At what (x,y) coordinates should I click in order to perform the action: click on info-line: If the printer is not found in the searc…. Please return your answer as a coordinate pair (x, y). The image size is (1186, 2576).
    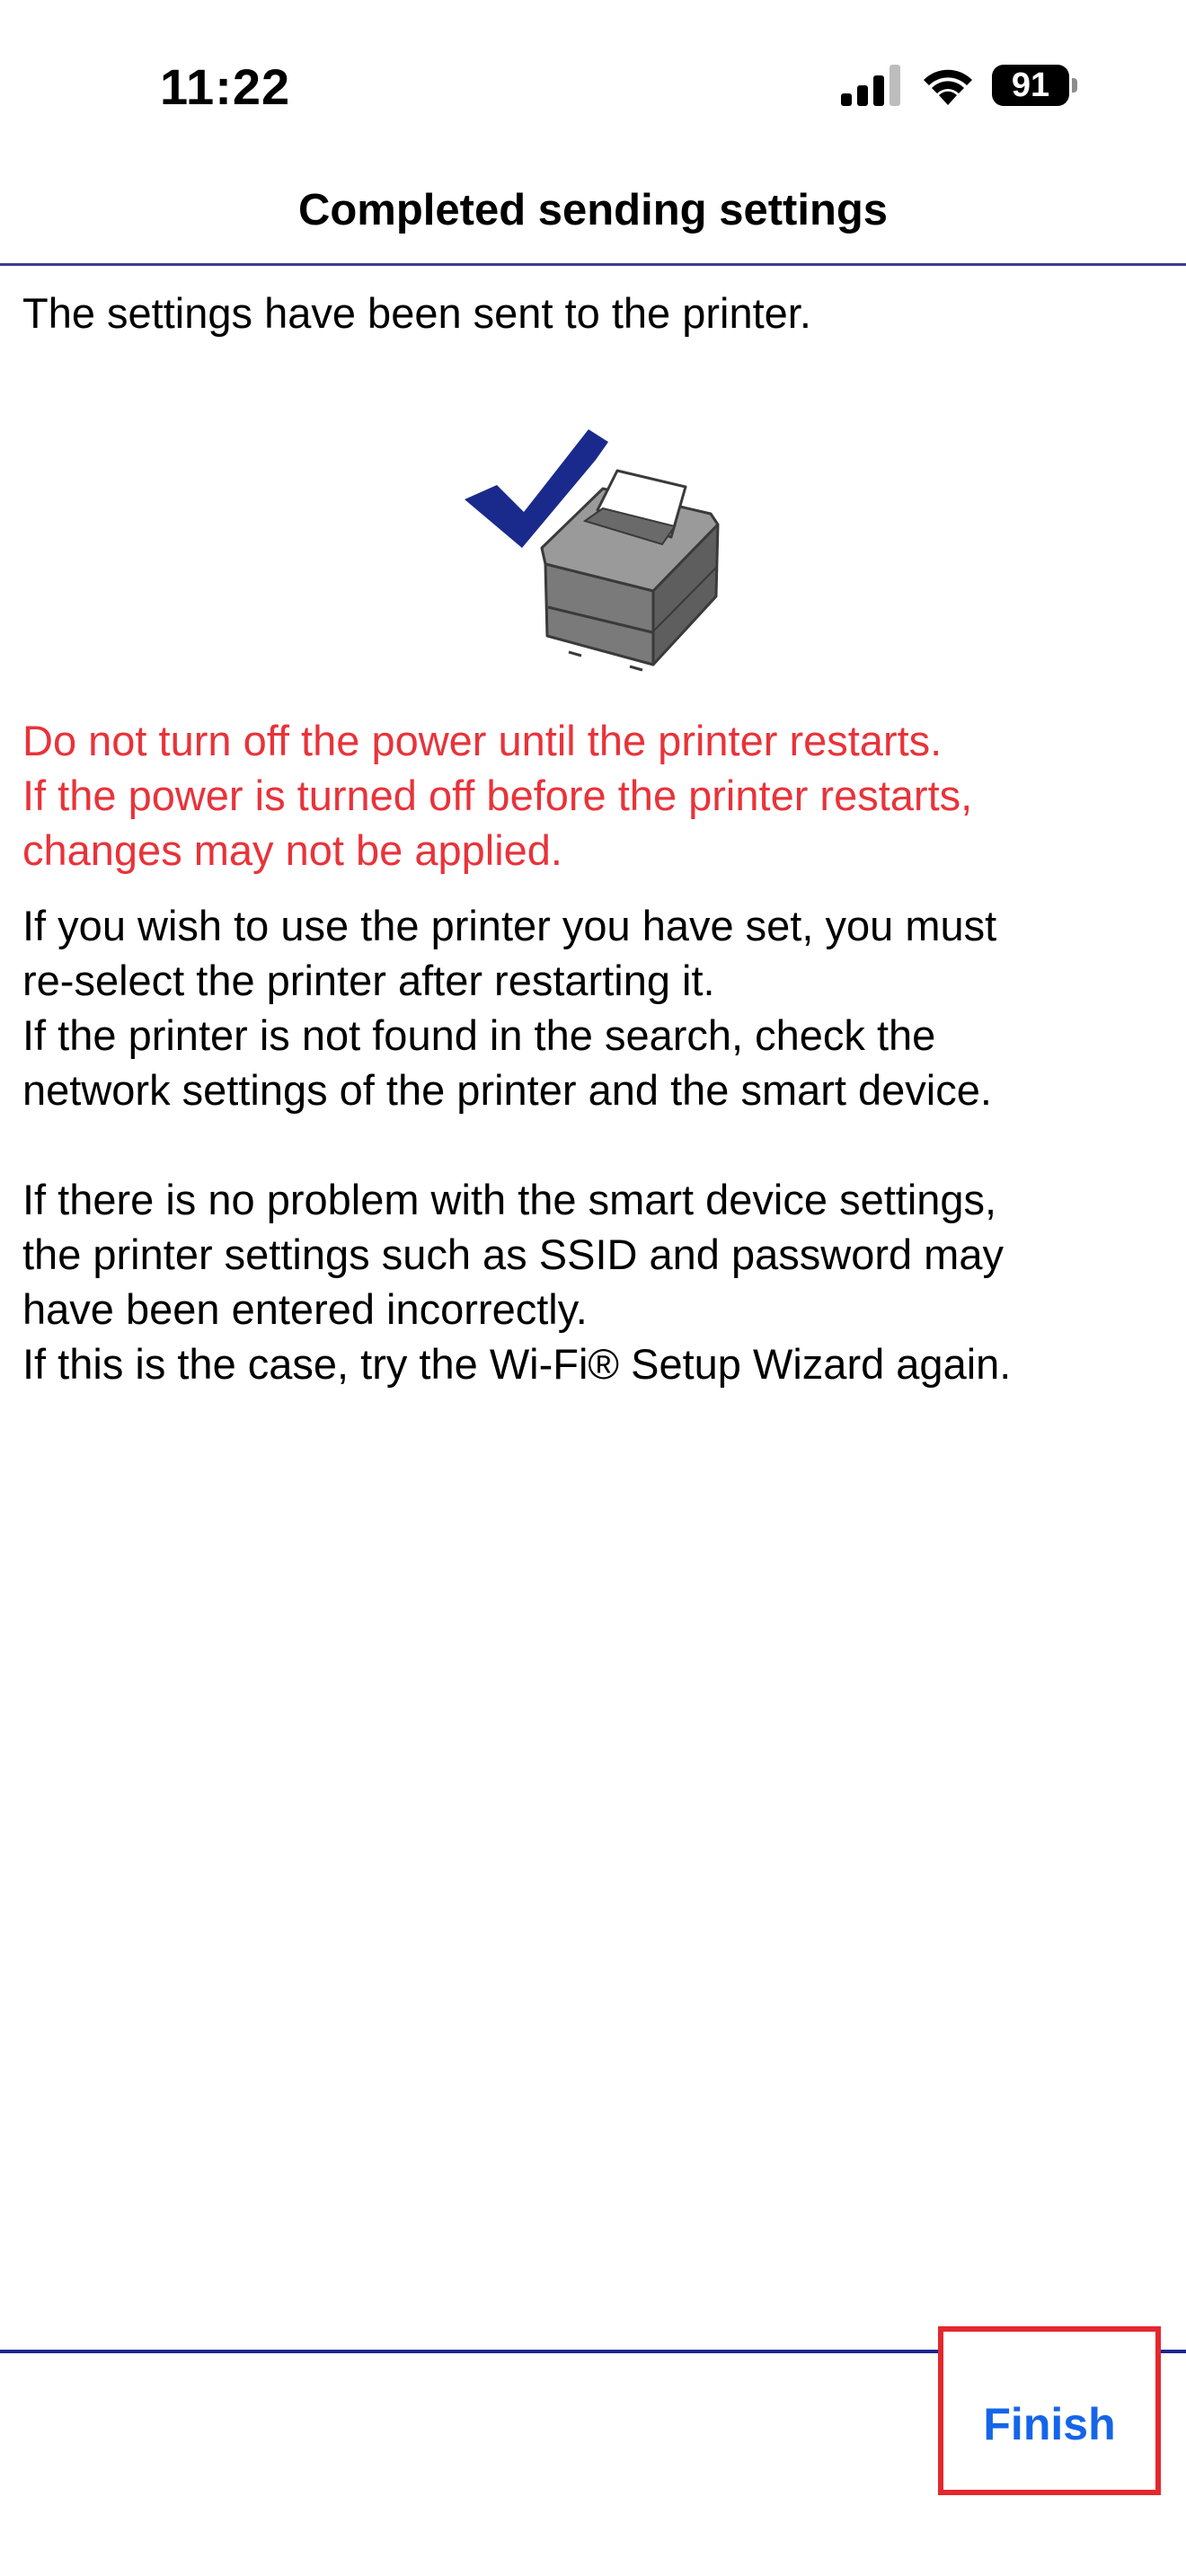
    Looking at the image, I should click on (479, 1035).